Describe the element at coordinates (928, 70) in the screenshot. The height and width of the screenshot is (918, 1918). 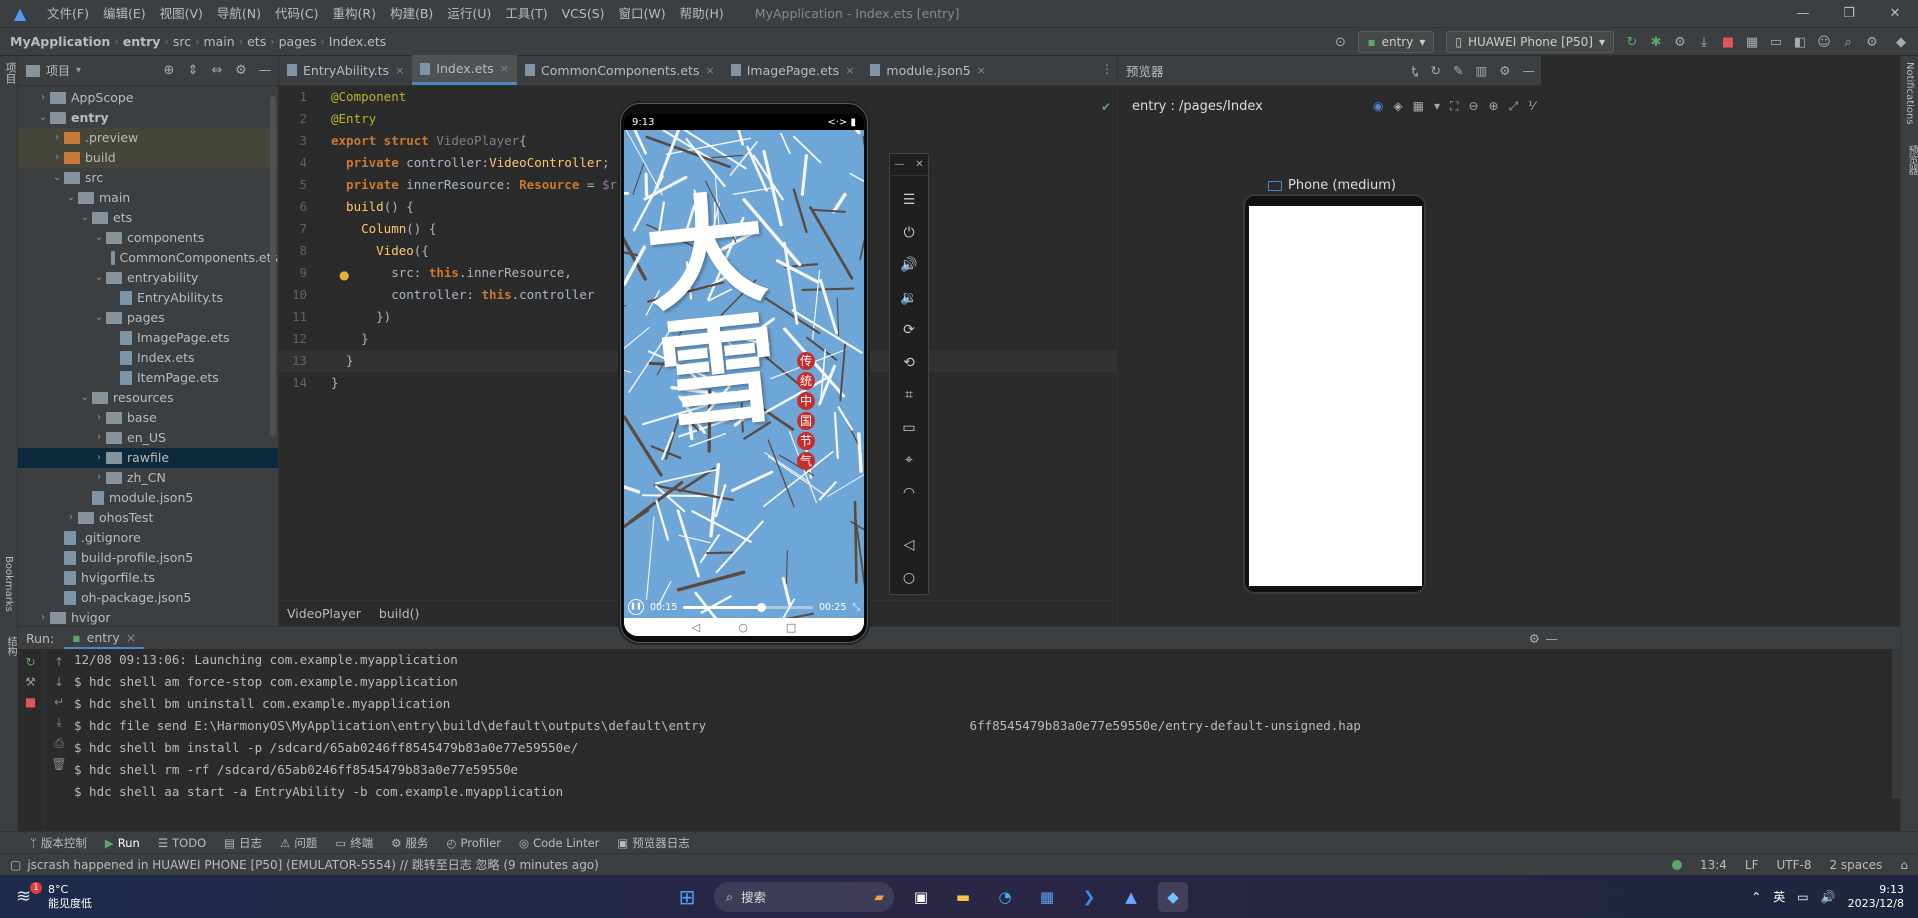
I see `editor-tab: module.json5 ×` at that location.